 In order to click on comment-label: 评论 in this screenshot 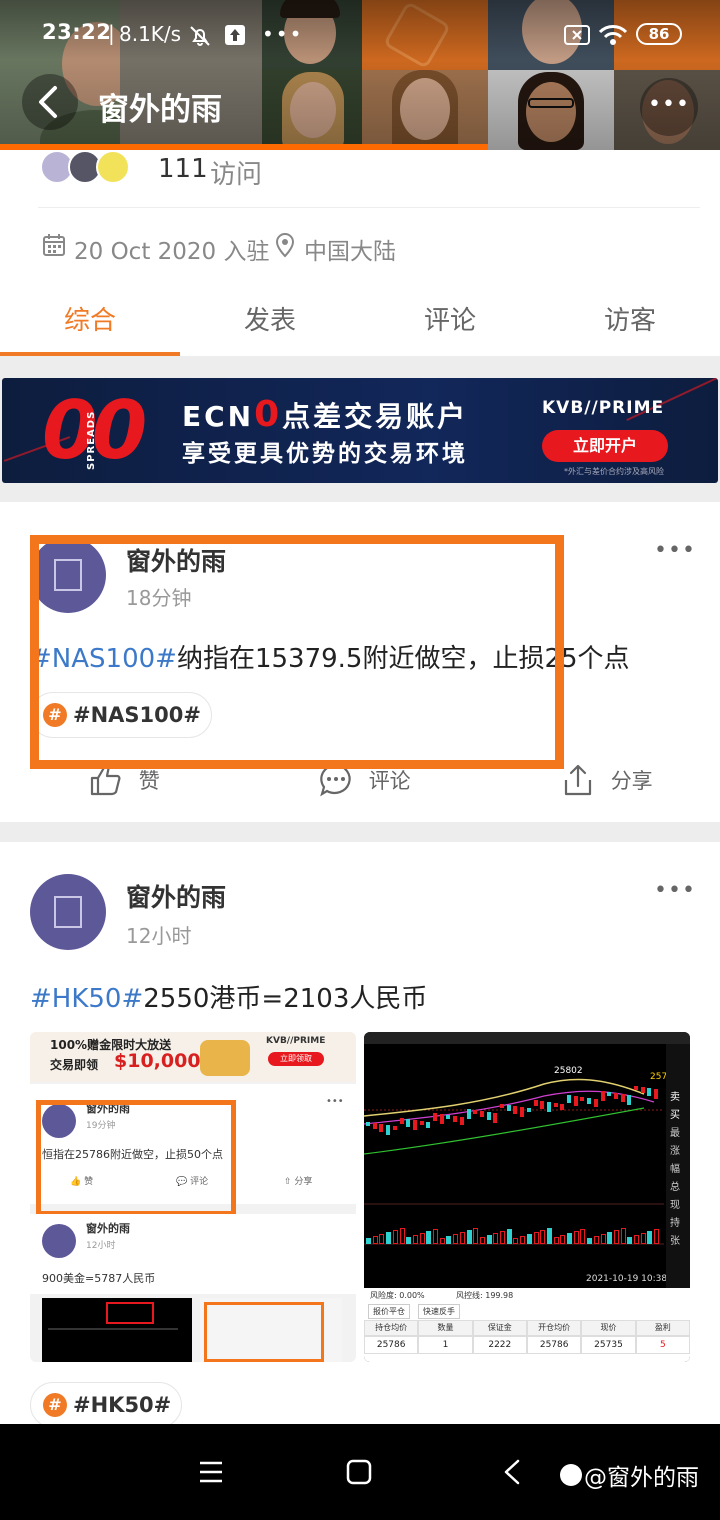, I will do `click(389, 781)`.